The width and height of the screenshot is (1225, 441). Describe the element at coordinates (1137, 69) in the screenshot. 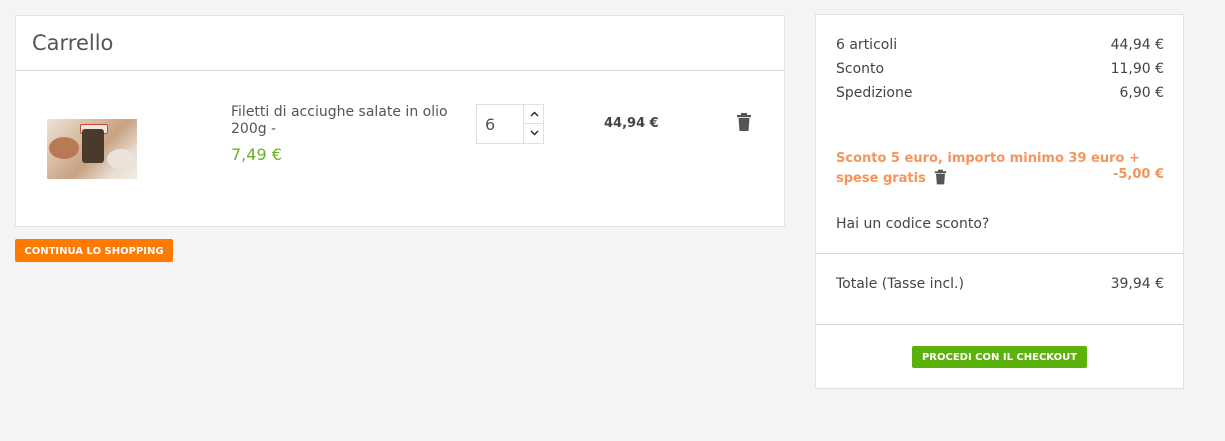

I see `summary-value: 11,90 €` at that location.